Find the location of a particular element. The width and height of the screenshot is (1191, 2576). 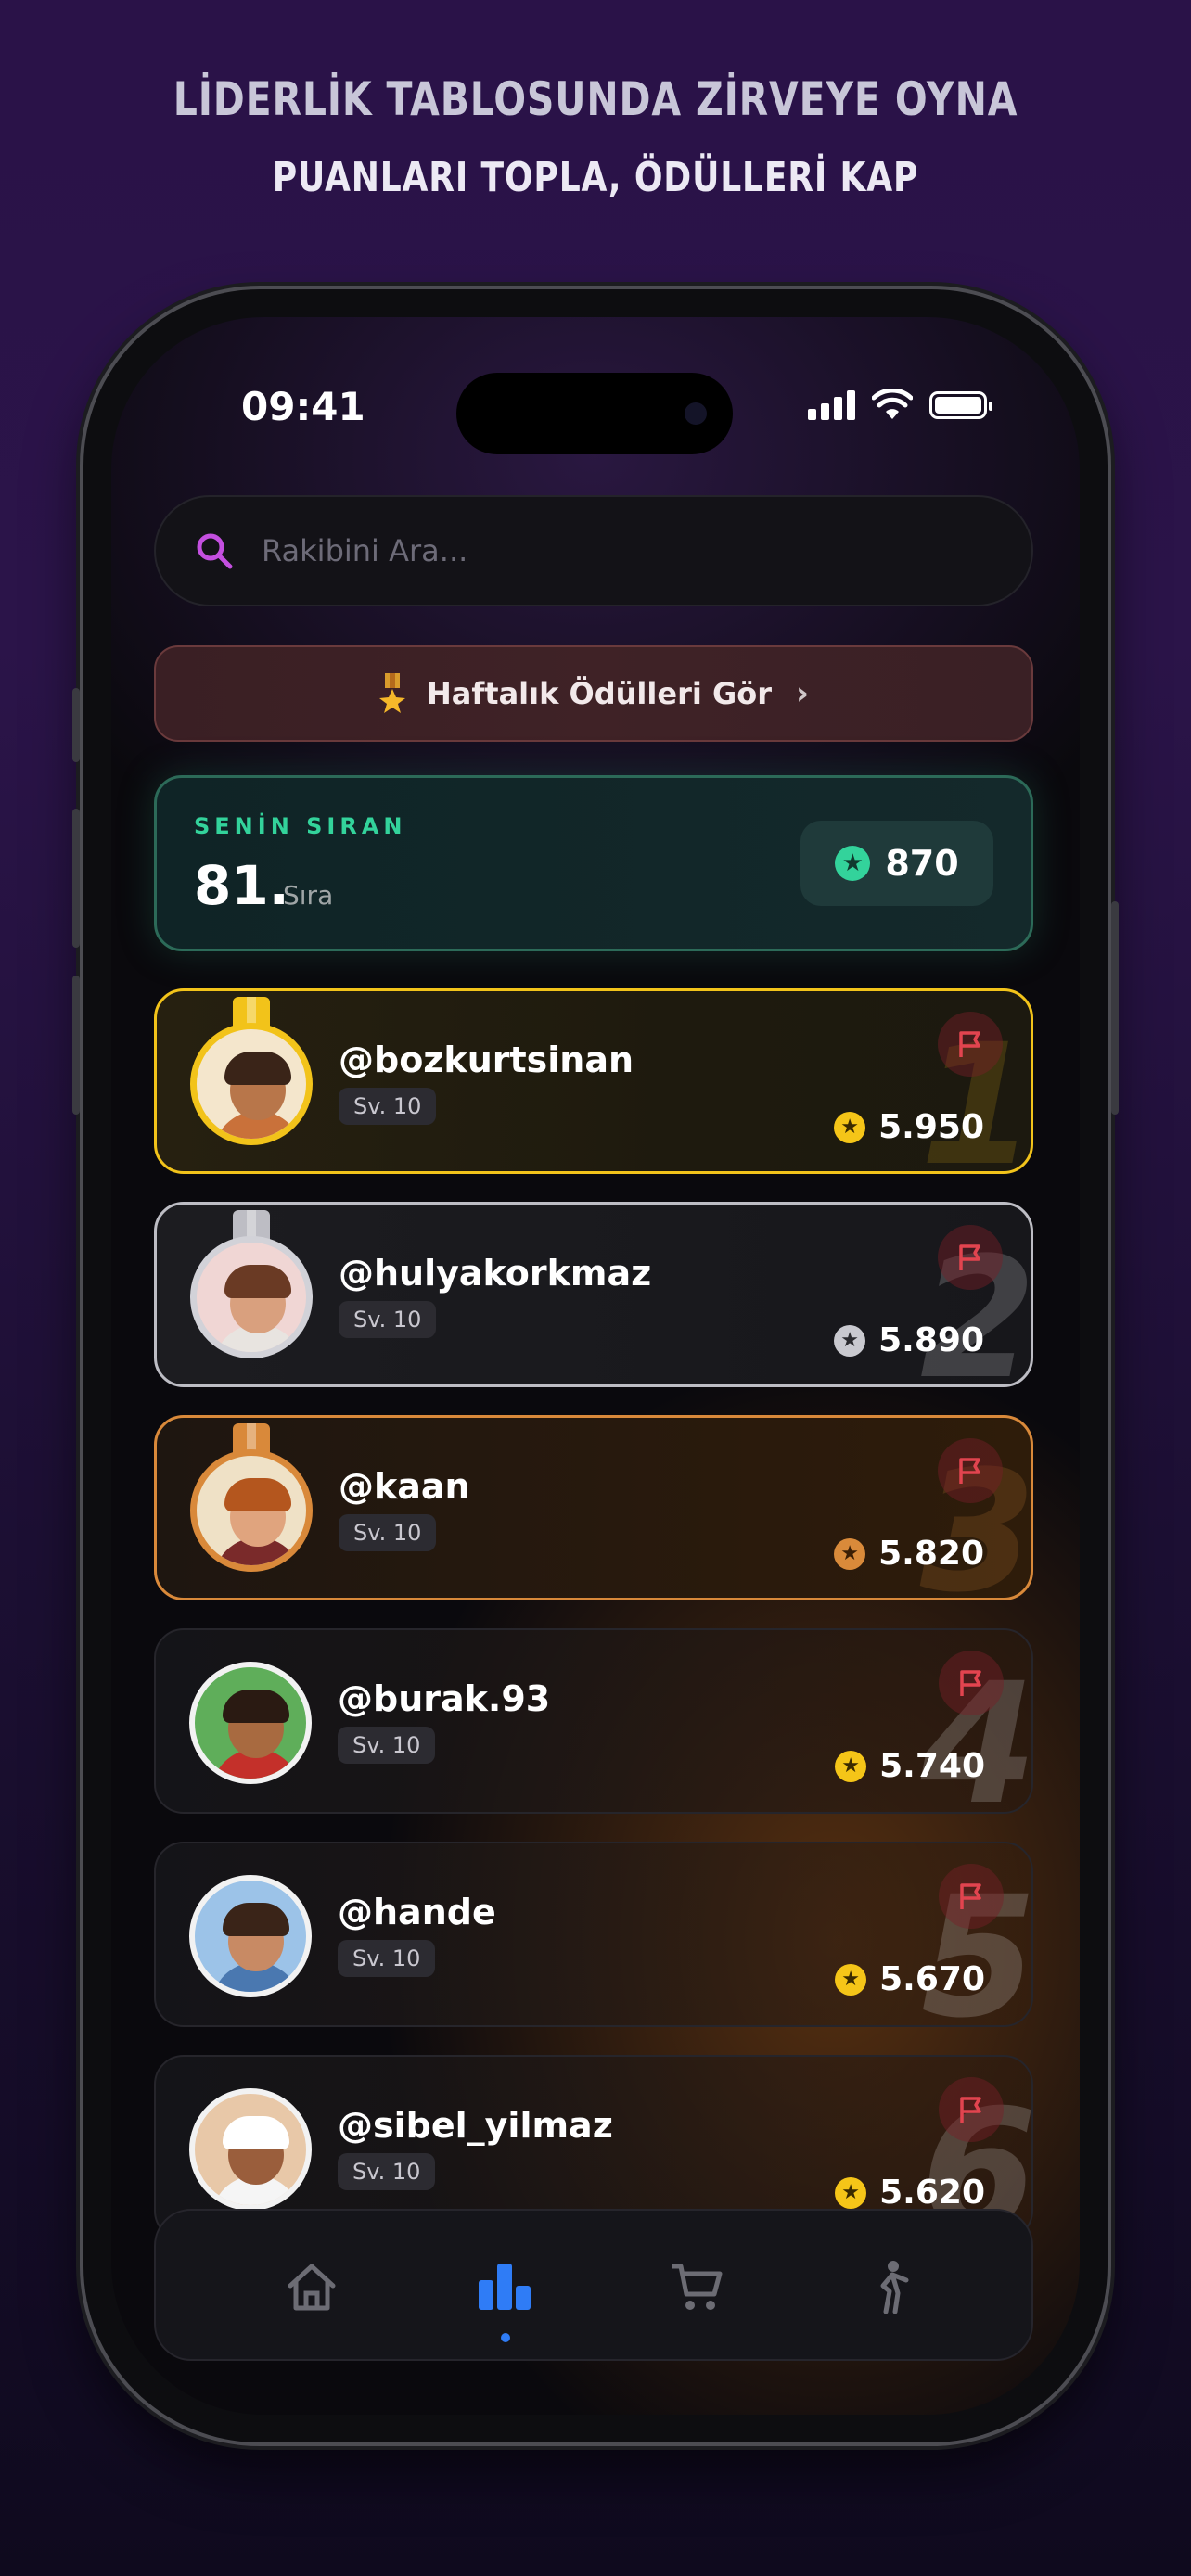

score: ★ 5.740 is located at coordinates (910, 1766).